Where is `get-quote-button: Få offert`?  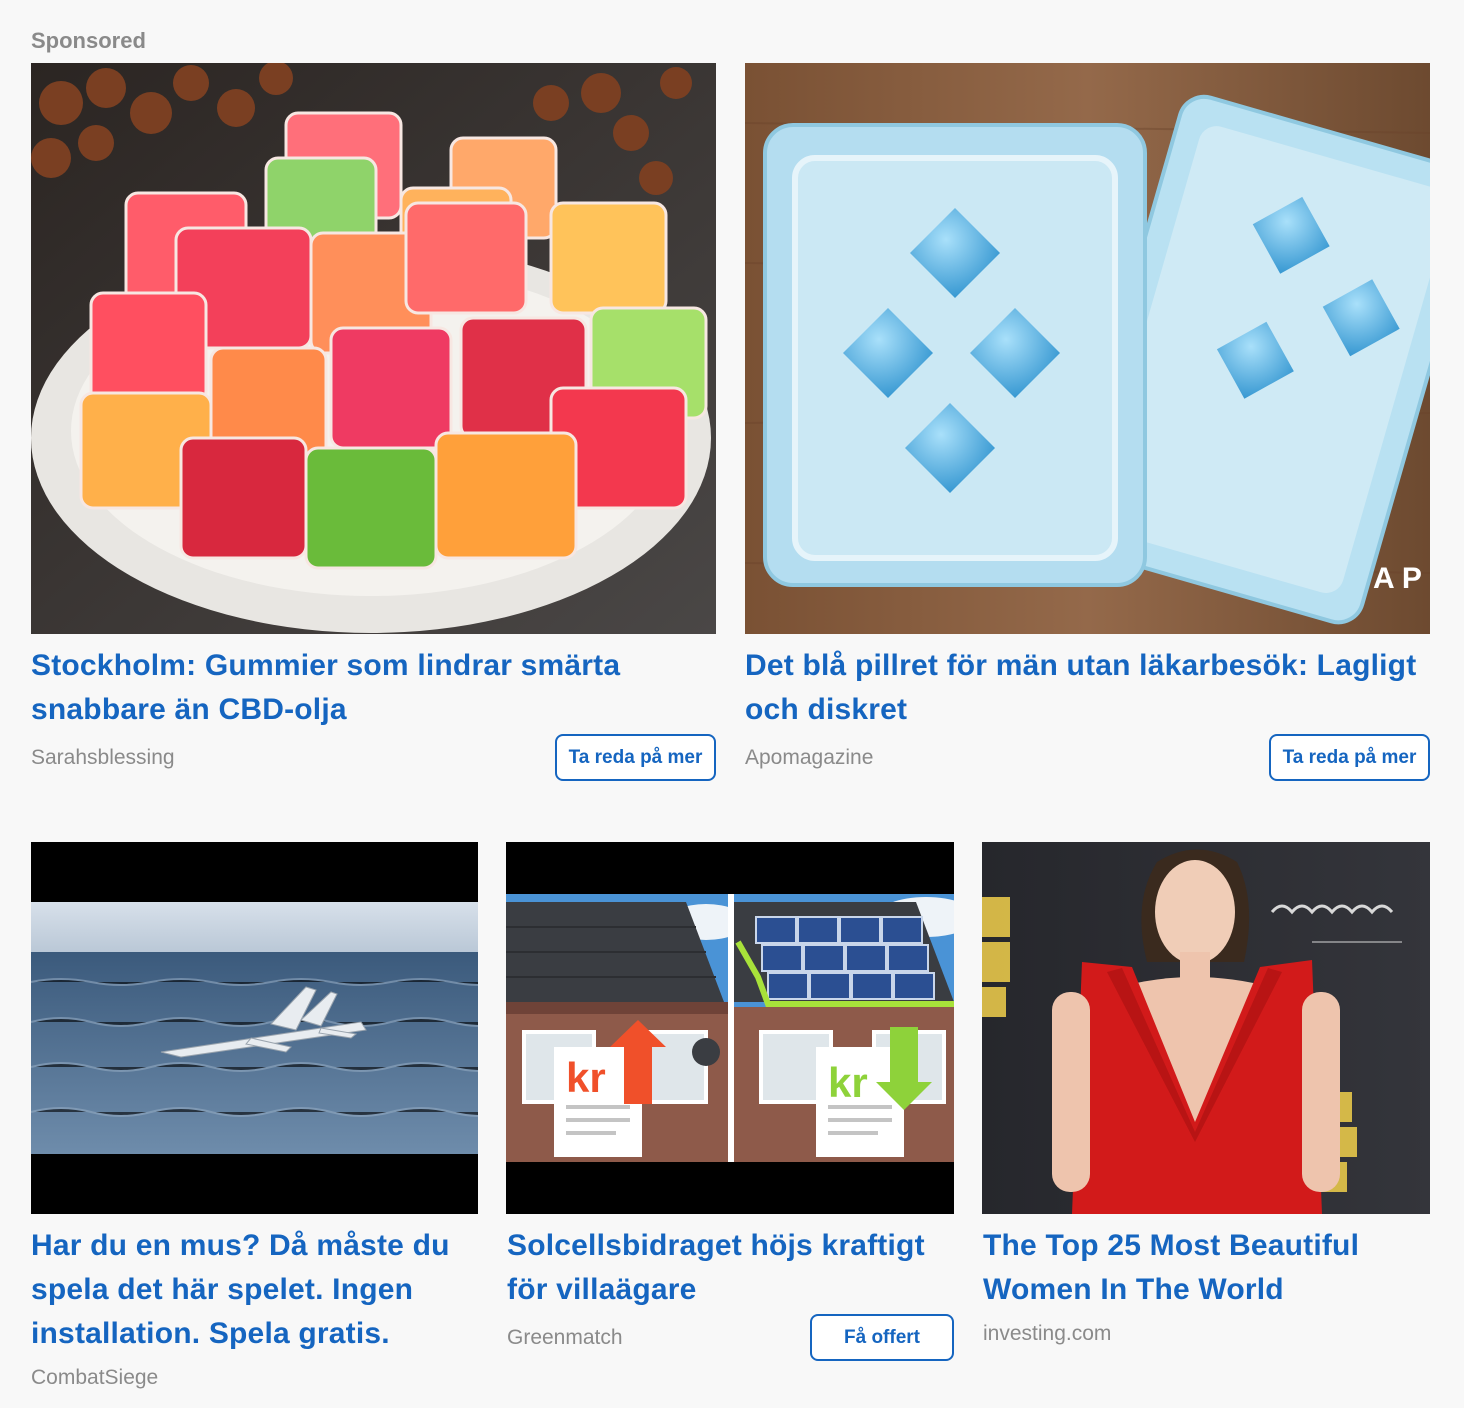
get-quote-button: Få offert is located at coordinates (882, 1337).